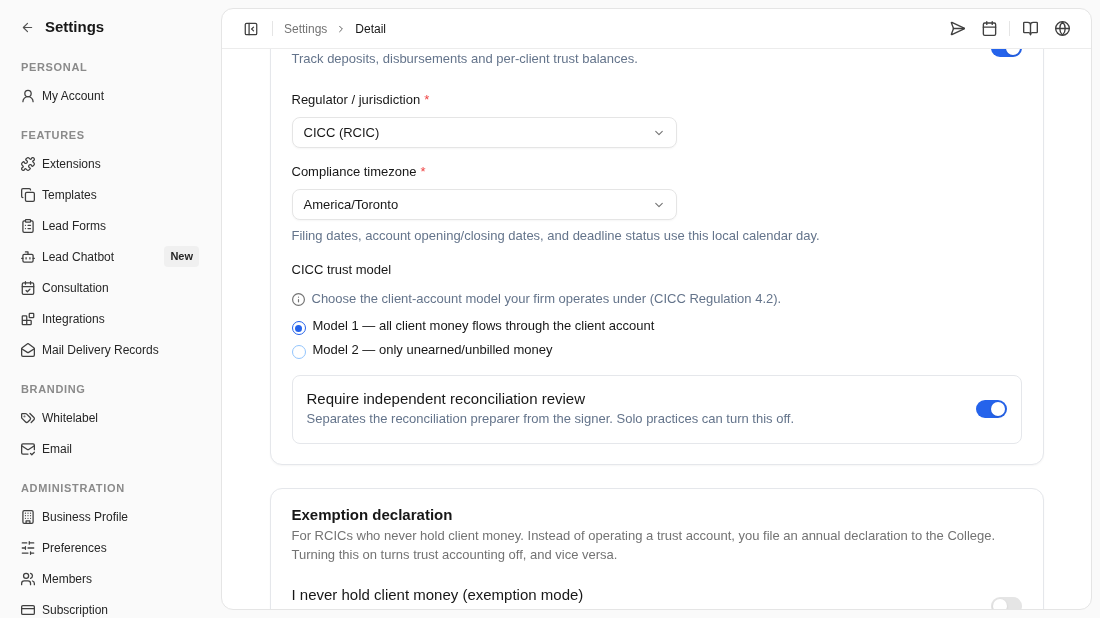 The image size is (1100, 618). Describe the element at coordinates (110, 287) in the screenshot. I see `sidebar-item: Consultation` at that location.